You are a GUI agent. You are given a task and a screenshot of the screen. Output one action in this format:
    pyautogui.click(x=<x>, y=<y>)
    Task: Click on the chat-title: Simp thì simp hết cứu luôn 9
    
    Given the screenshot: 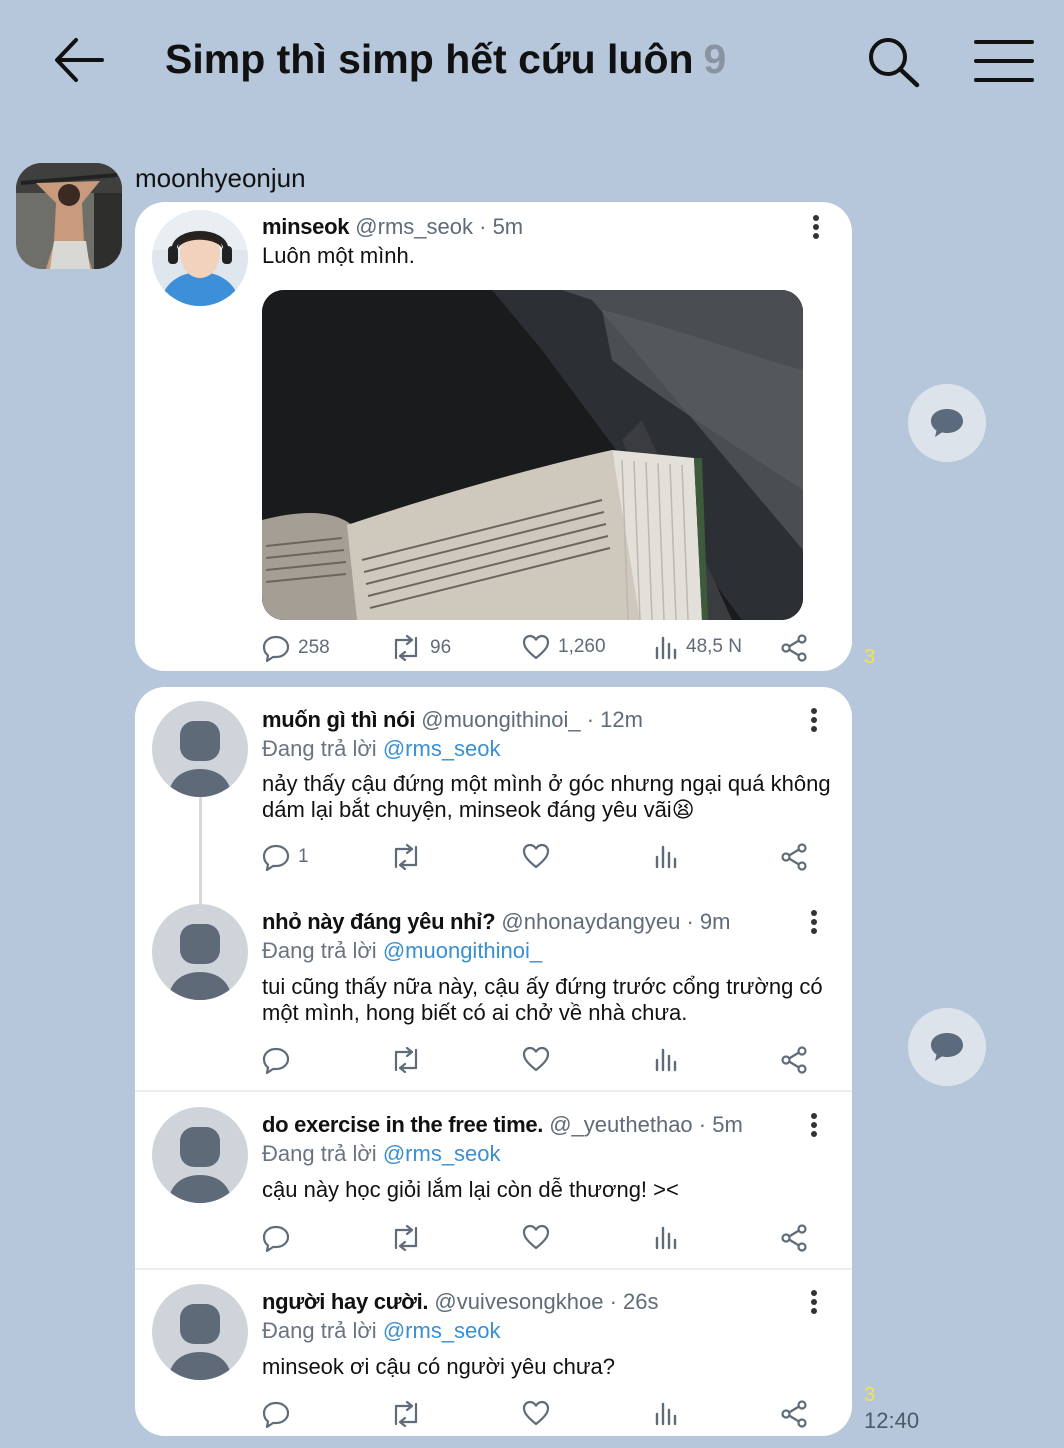 What is the action you would take?
    pyautogui.click(x=445, y=59)
    